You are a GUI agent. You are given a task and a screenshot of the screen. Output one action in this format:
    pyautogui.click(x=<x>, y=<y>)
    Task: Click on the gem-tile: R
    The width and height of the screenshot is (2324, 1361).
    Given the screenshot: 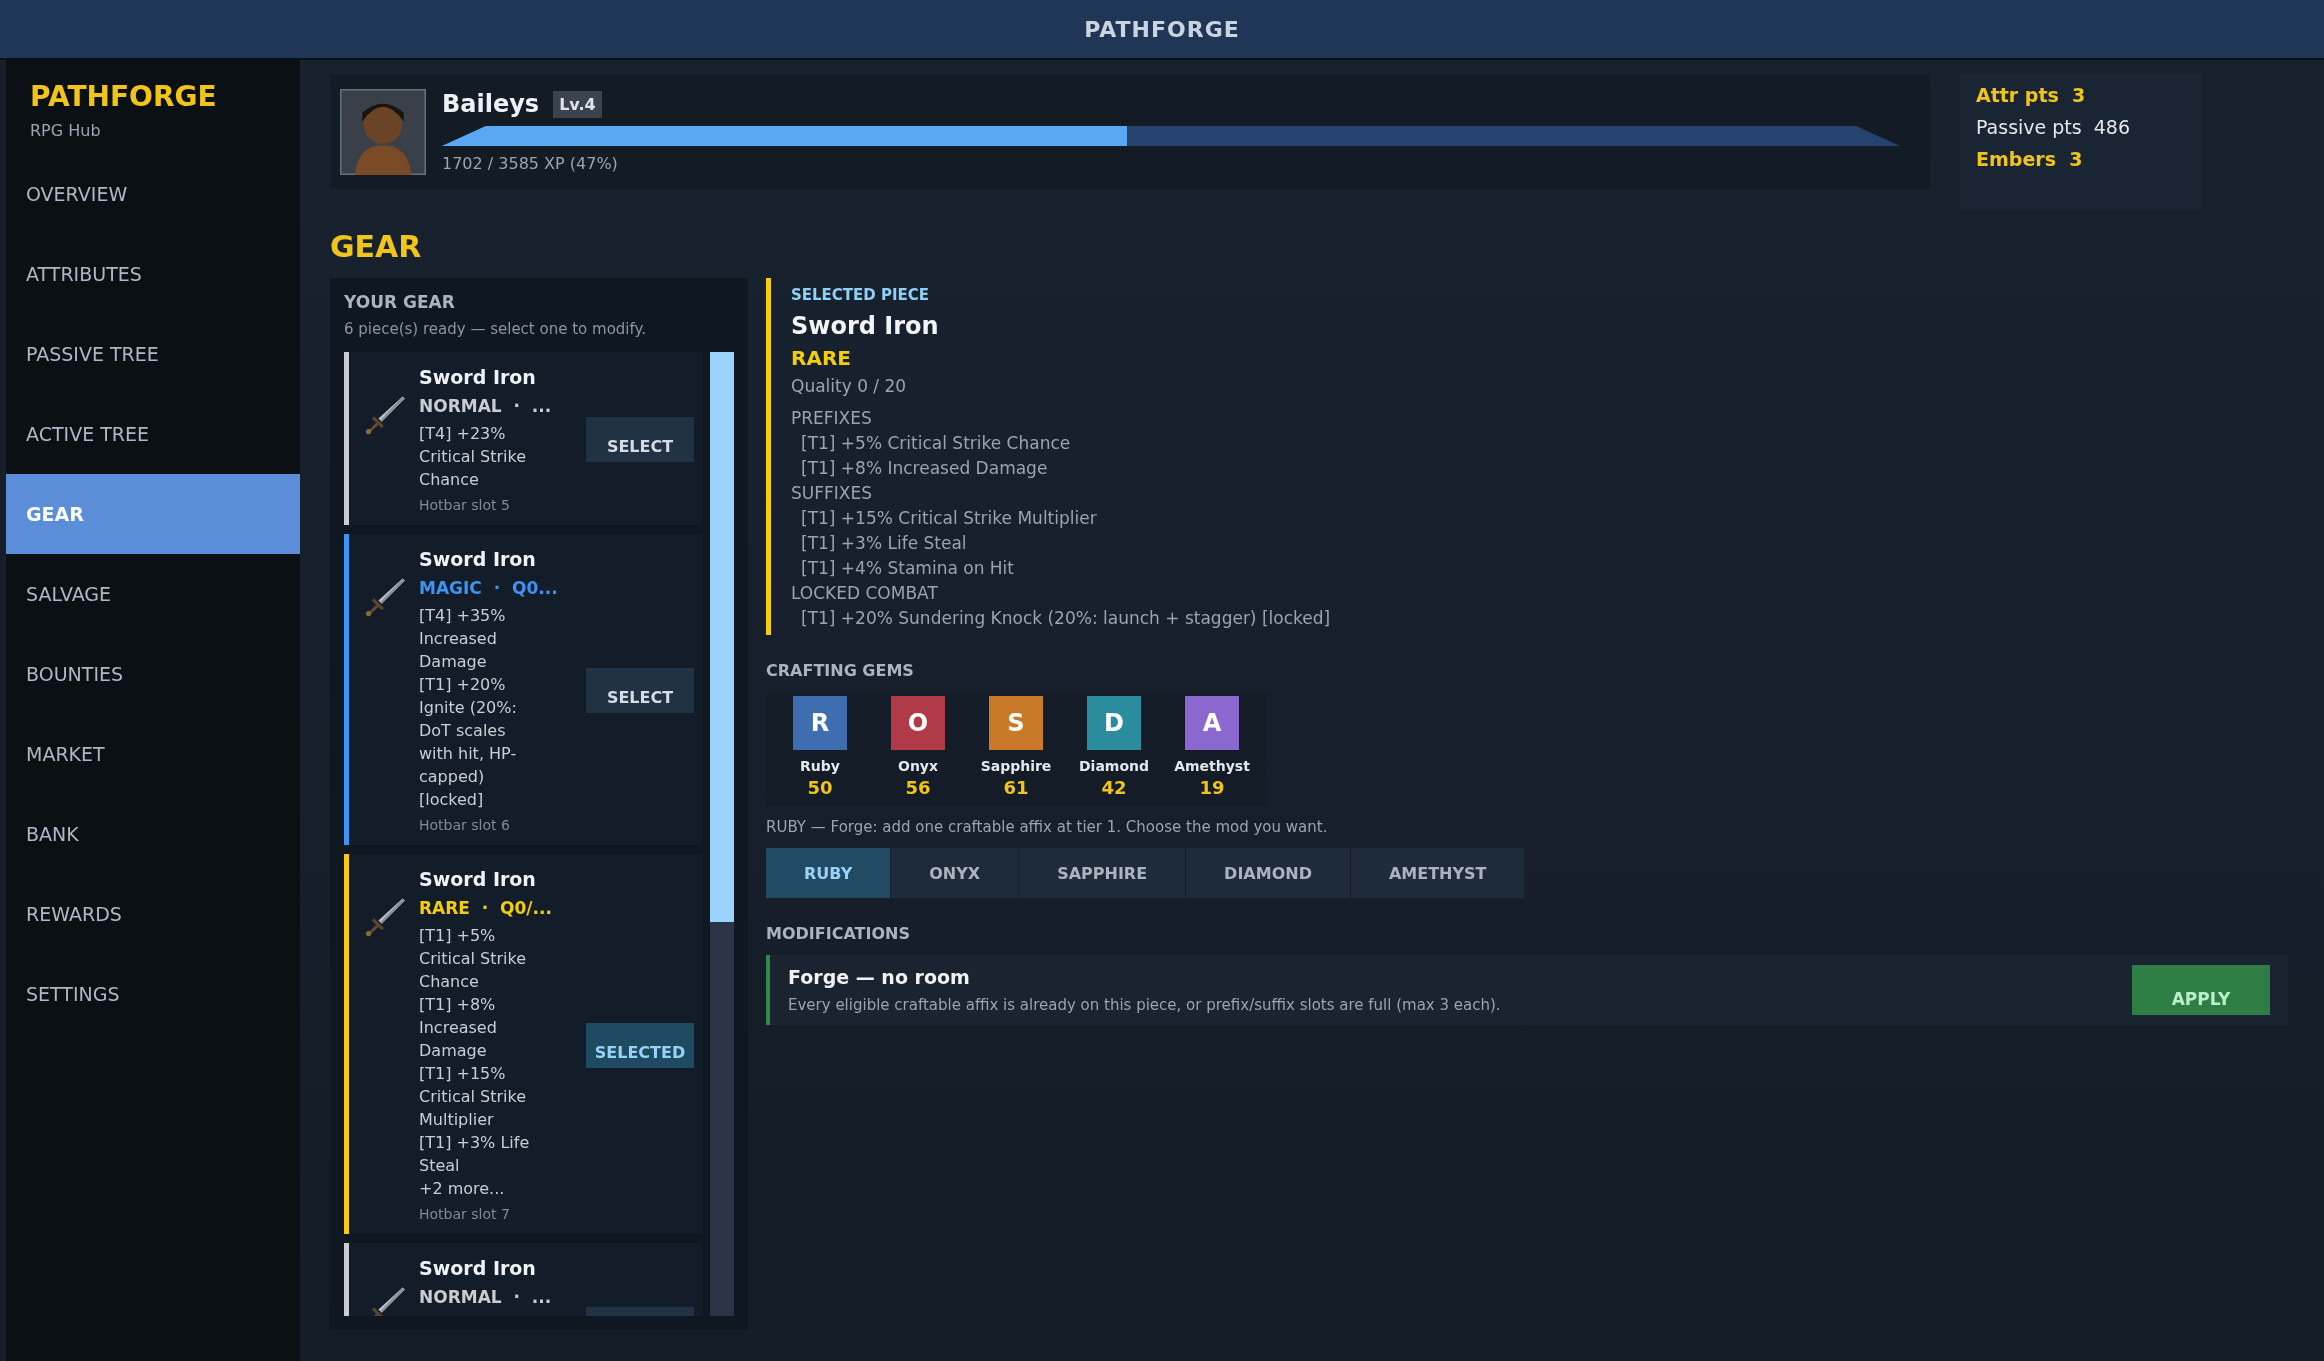 What is the action you would take?
    pyautogui.click(x=820, y=723)
    